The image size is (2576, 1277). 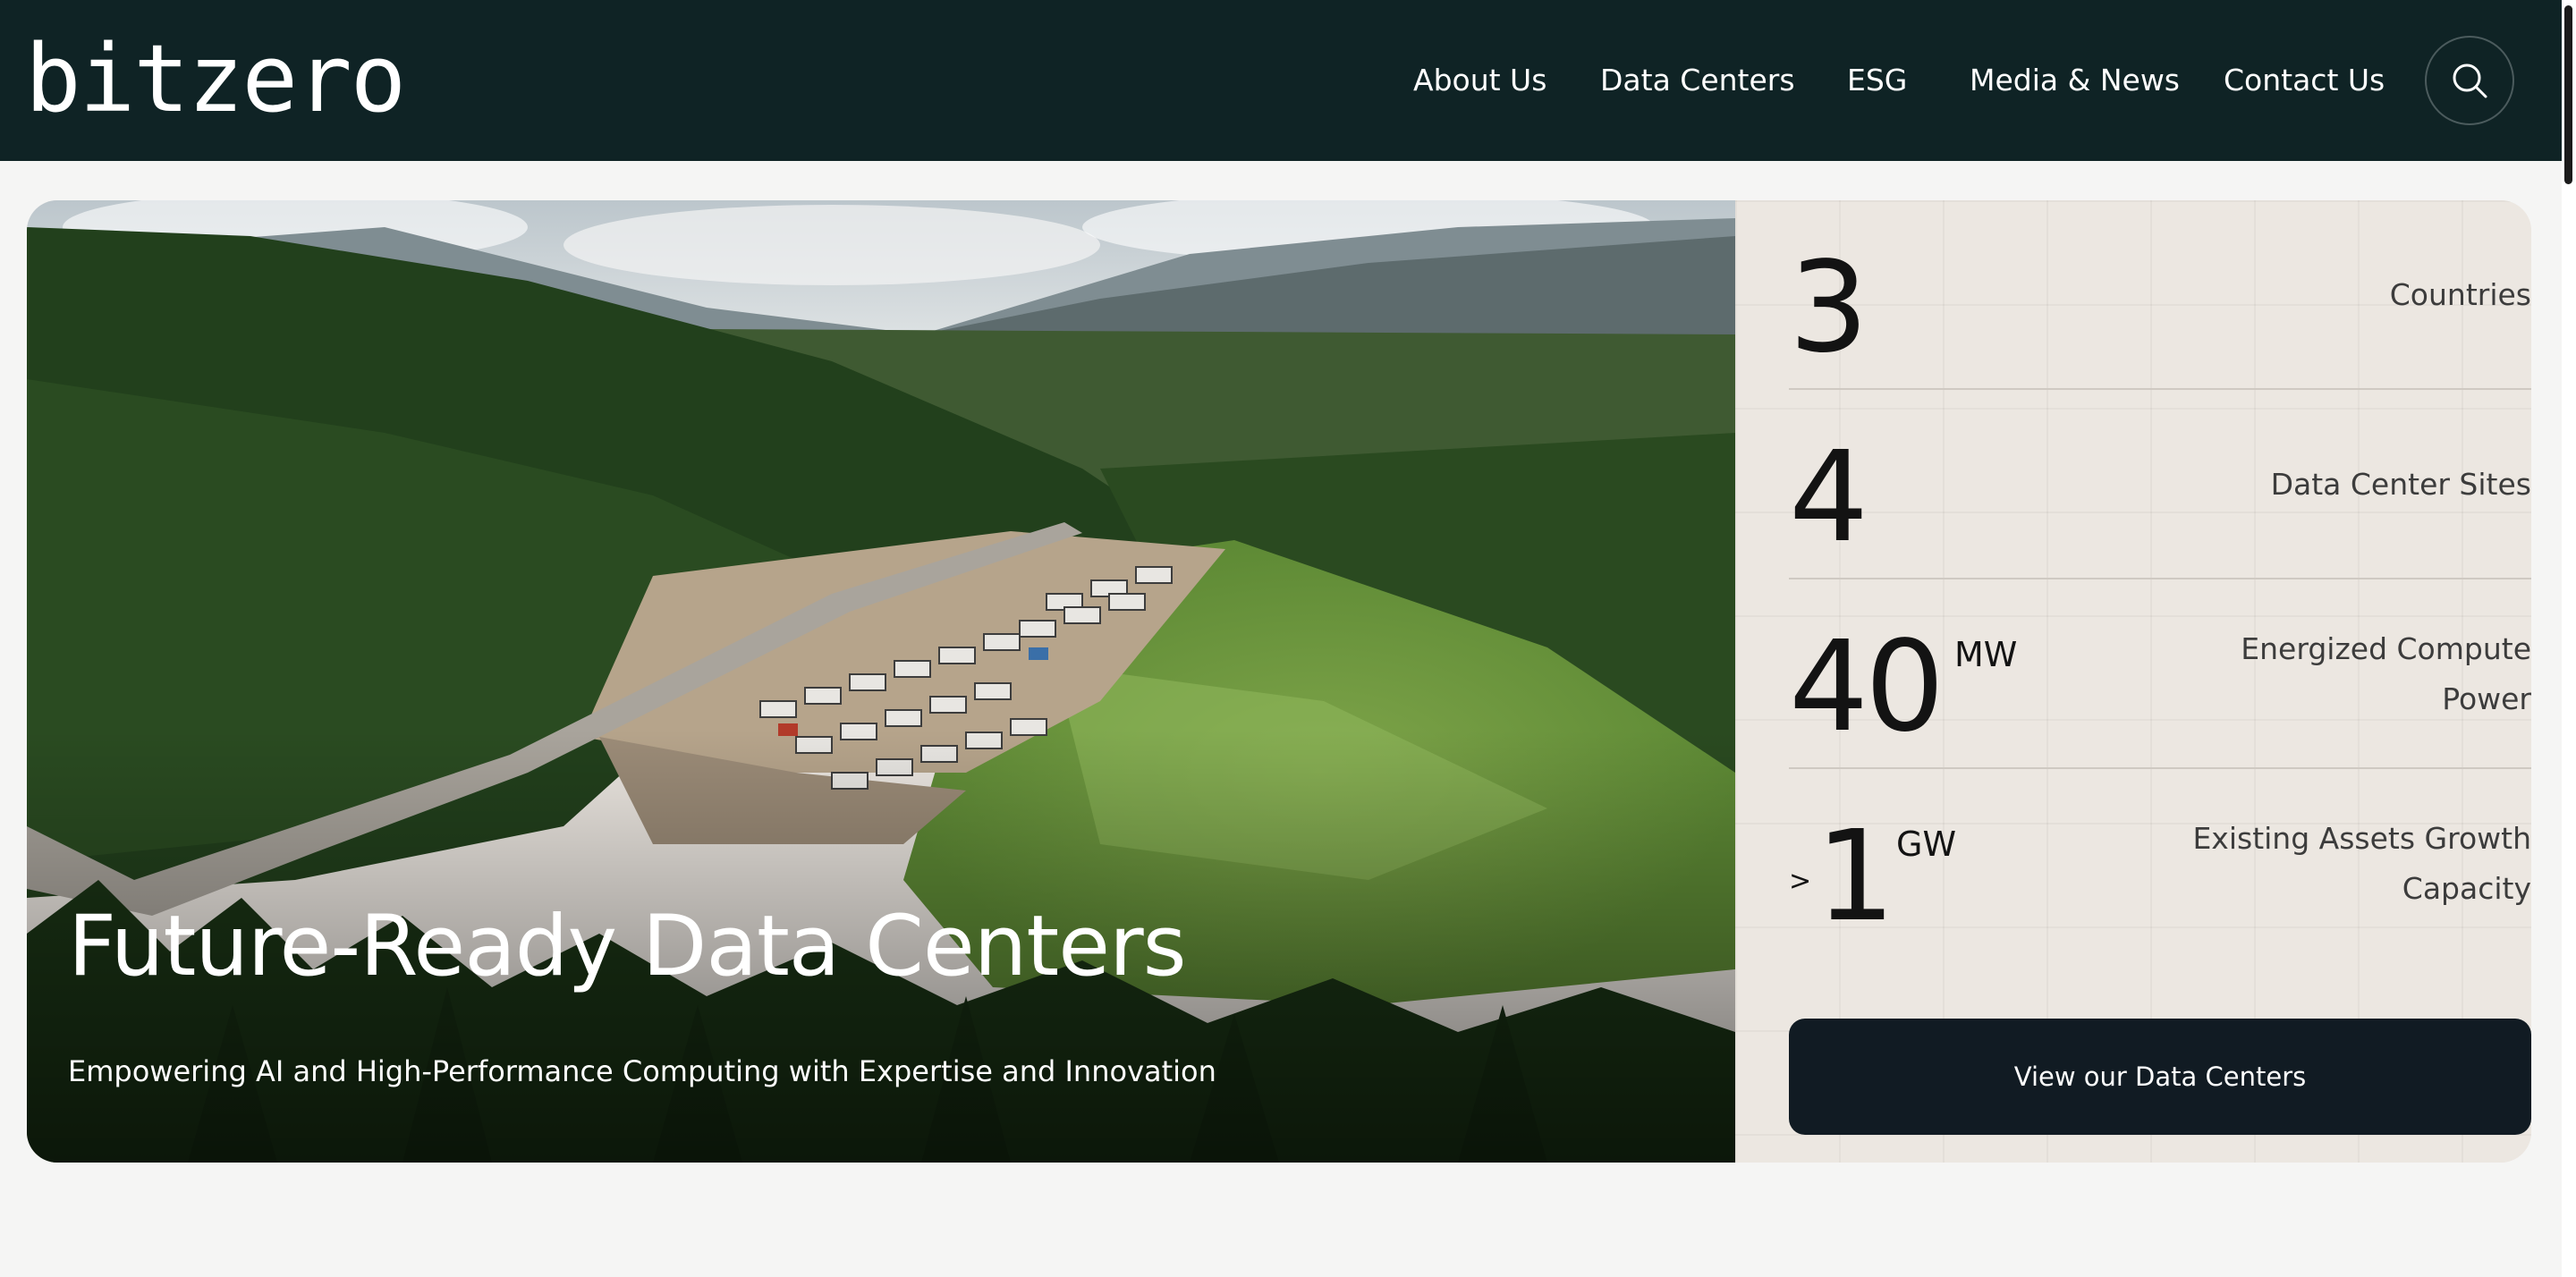 What do you see at coordinates (627, 946) in the screenshot?
I see `hero-title: Future-Ready Data Centers` at bounding box center [627, 946].